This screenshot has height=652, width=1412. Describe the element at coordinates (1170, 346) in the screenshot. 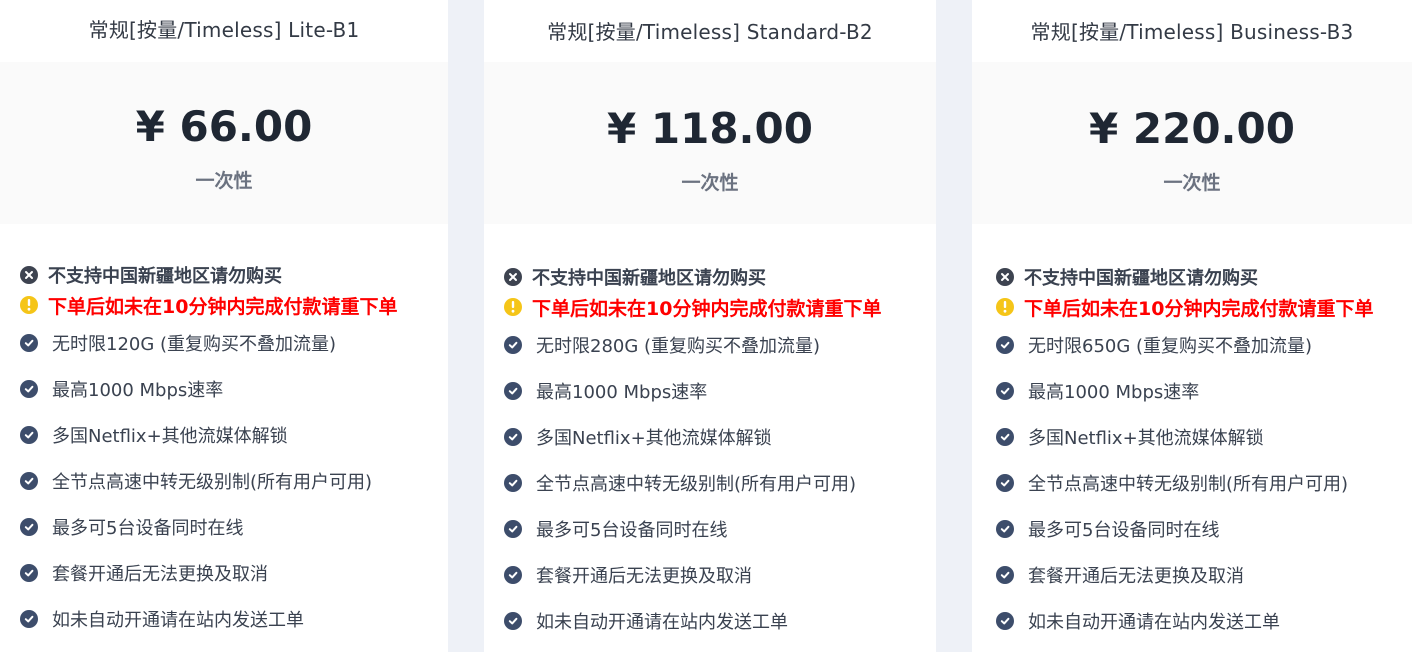

I see `feature-text: 无时限650G (重复购买不叠加流量)` at that location.